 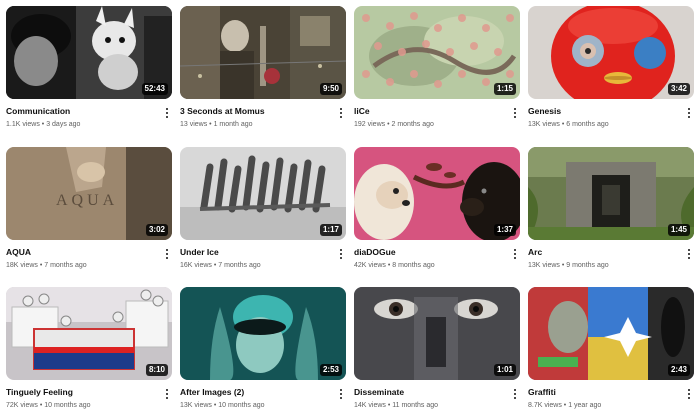 What do you see at coordinates (156, 230) in the screenshot?
I see `duration-badge: 3:02` at bounding box center [156, 230].